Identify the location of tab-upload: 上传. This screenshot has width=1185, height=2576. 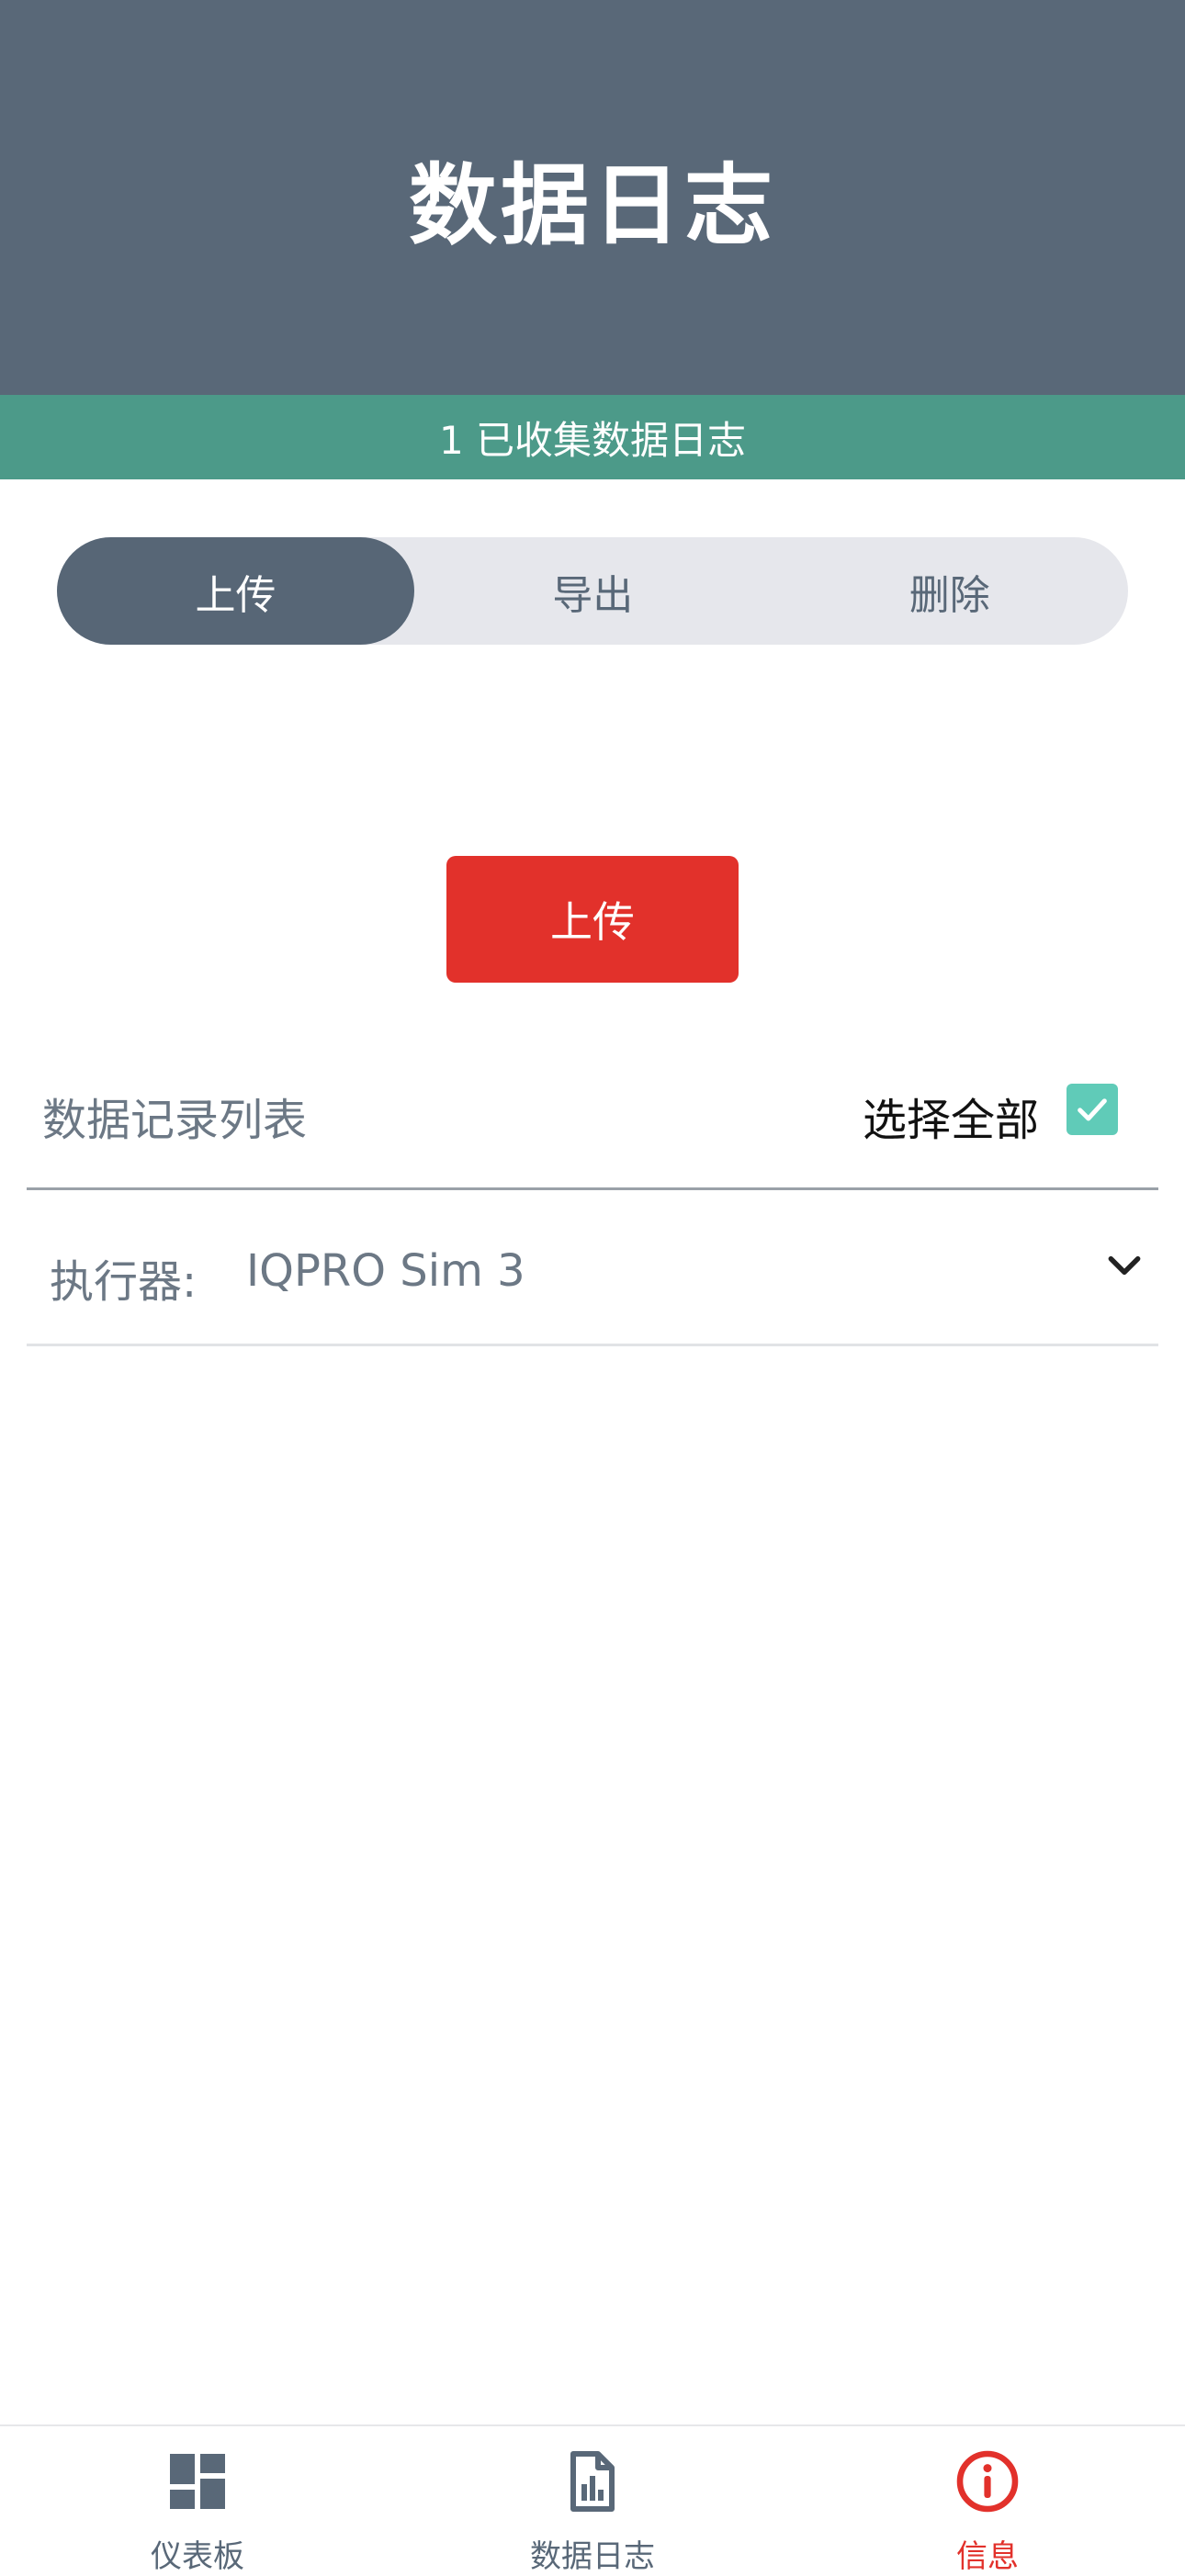
(235, 591).